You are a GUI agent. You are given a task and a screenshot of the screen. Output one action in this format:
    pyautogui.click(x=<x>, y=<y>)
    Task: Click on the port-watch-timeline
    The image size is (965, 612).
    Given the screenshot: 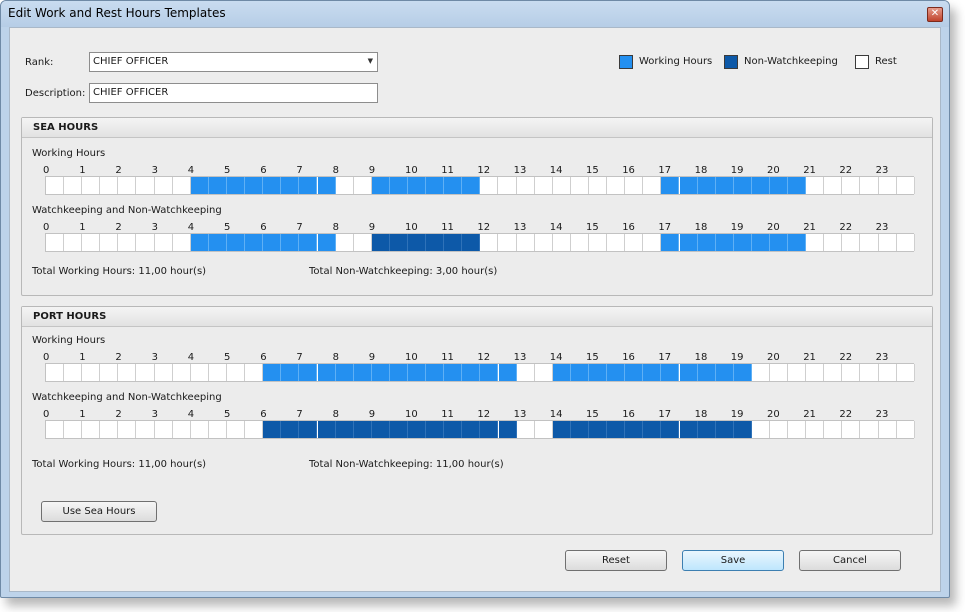 What is the action you would take?
    pyautogui.click(x=480, y=429)
    